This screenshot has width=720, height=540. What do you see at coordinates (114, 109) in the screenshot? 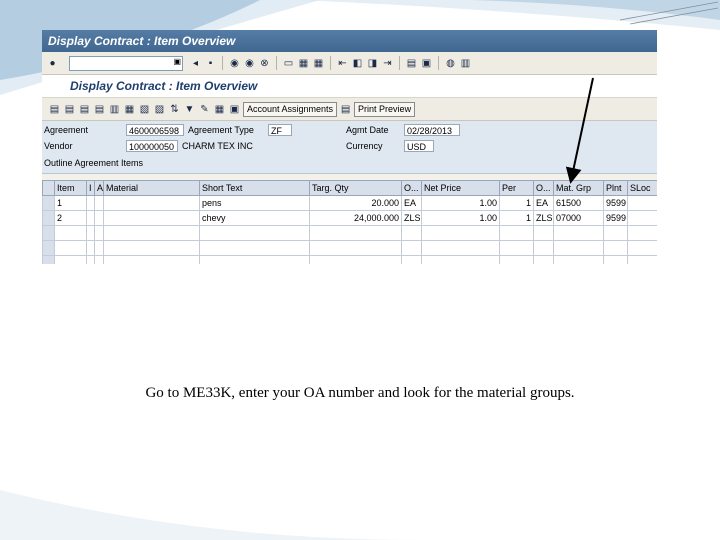
I see `text-icon: ▥` at bounding box center [114, 109].